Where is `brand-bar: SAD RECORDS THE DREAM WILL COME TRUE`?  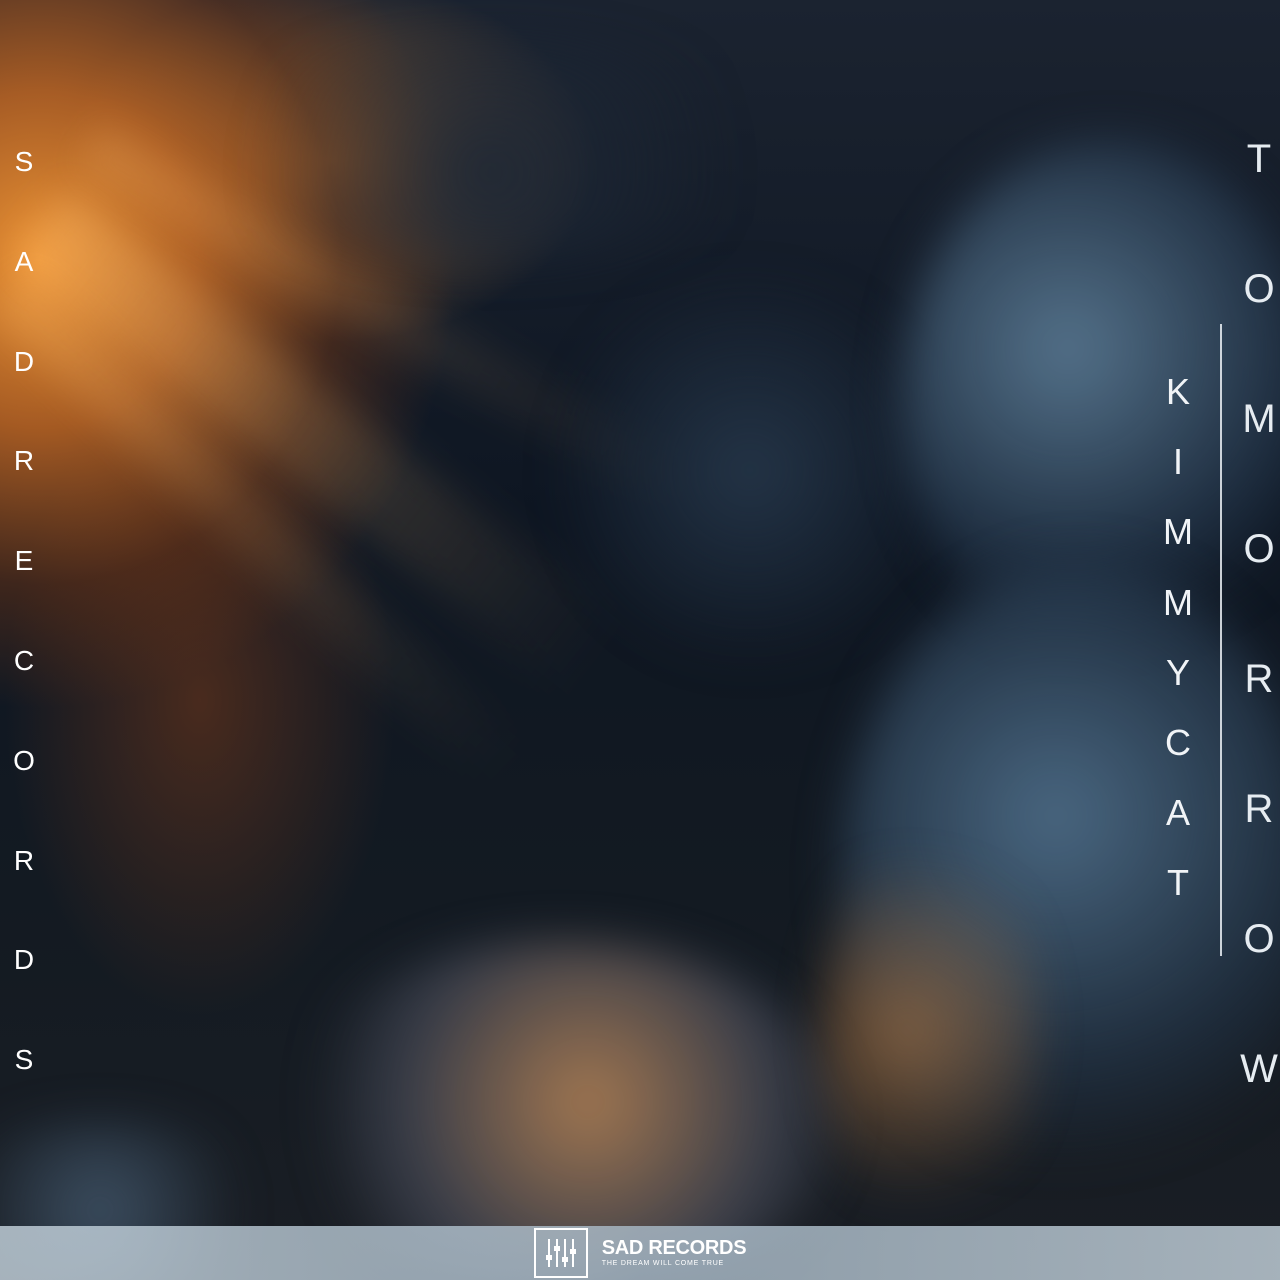
brand-bar: SAD RECORDS THE DREAM WILL COME TRUE is located at coordinates (640, 1253).